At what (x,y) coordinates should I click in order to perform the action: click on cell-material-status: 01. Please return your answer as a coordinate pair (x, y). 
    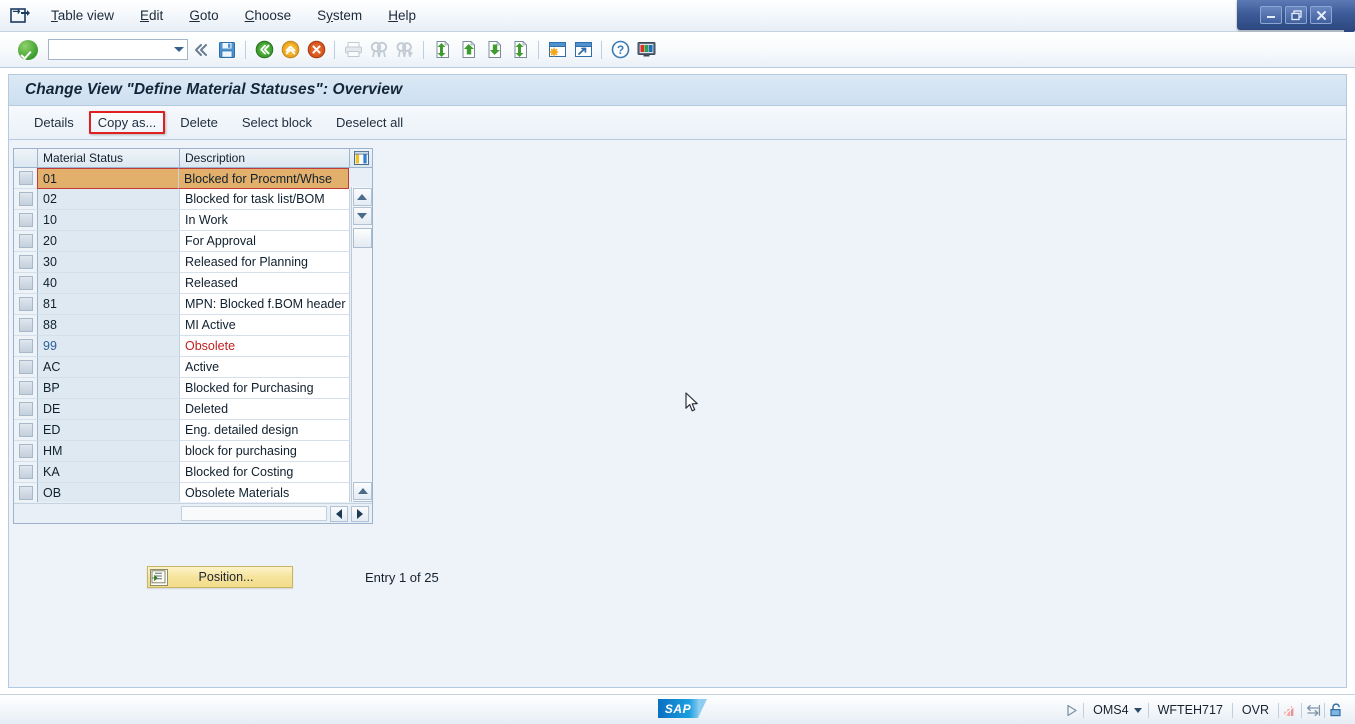
    Looking at the image, I should click on (108, 178).